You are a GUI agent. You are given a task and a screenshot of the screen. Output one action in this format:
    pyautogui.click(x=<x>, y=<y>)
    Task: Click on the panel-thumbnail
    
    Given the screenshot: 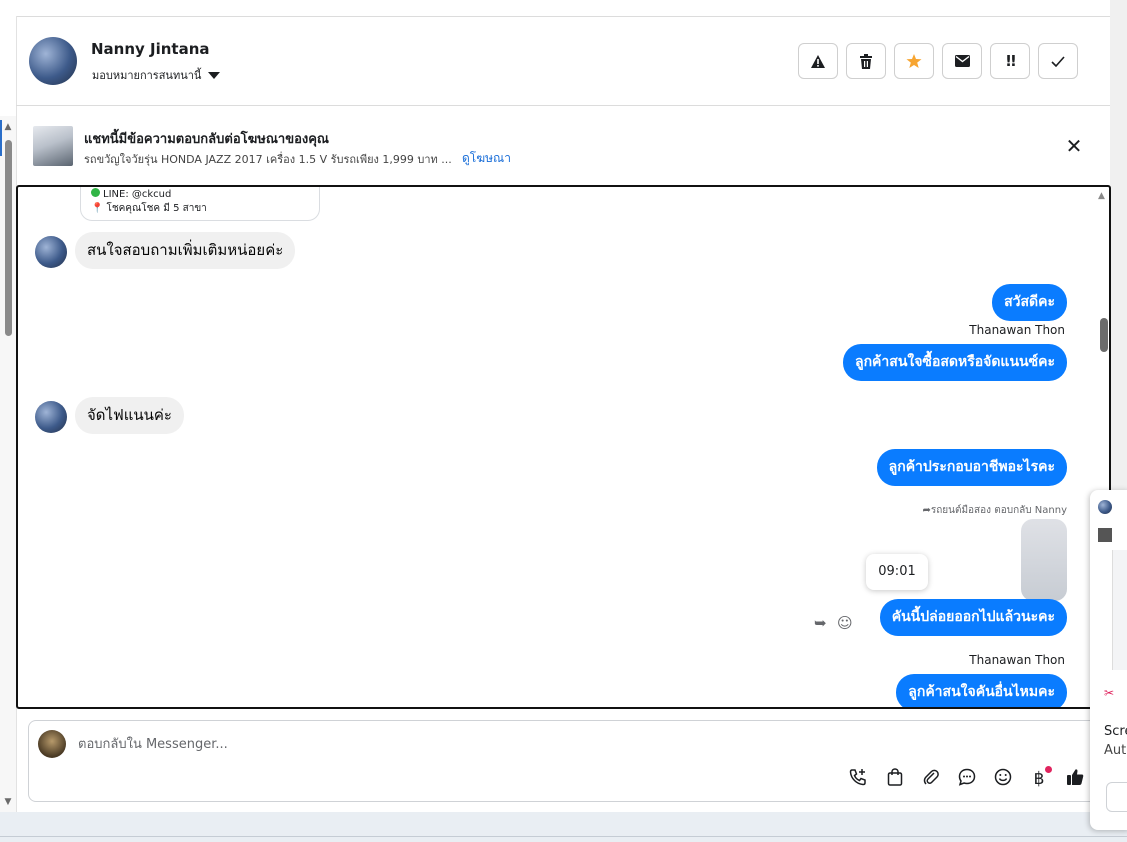 What is the action you would take?
    pyautogui.click(x=1105, y=535)
    